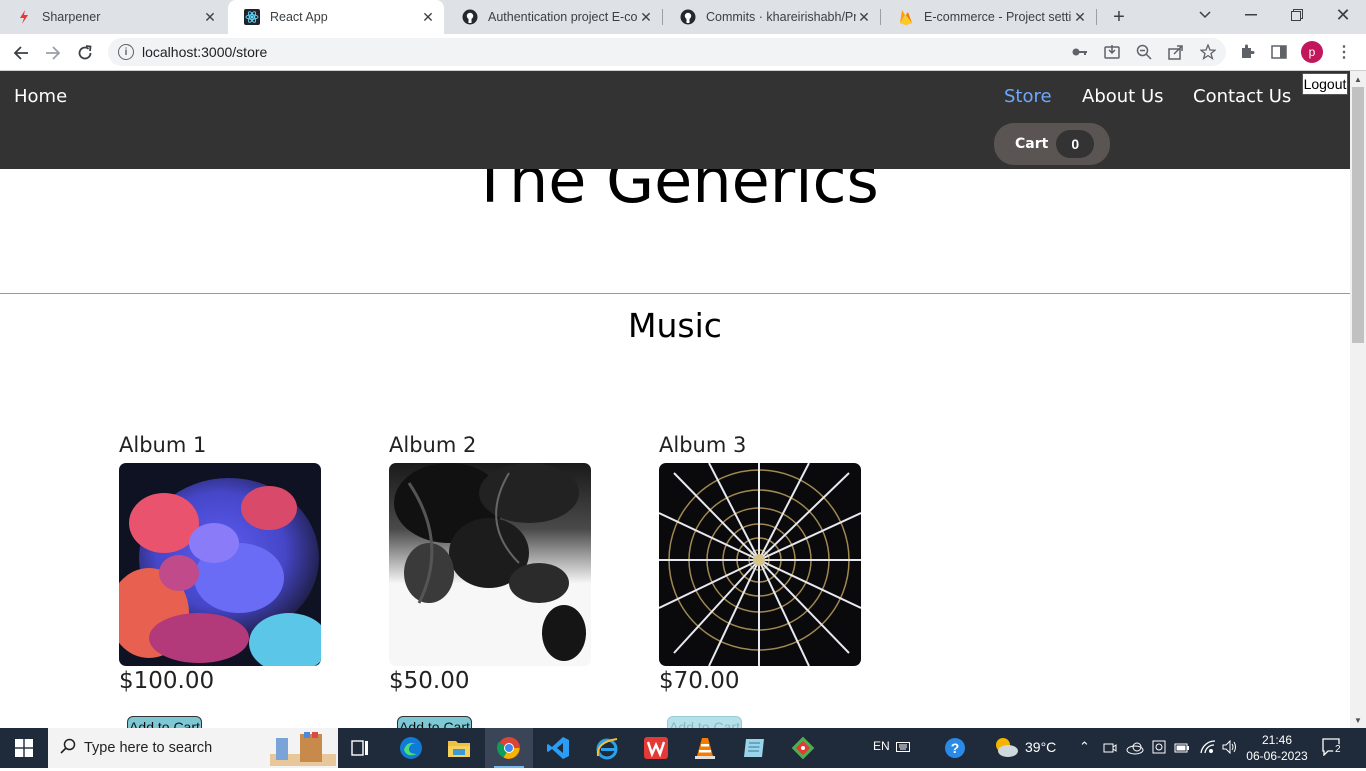 This screenshot has width=1366, height=771. I want to click on section-title: Music, so click(675, 325).